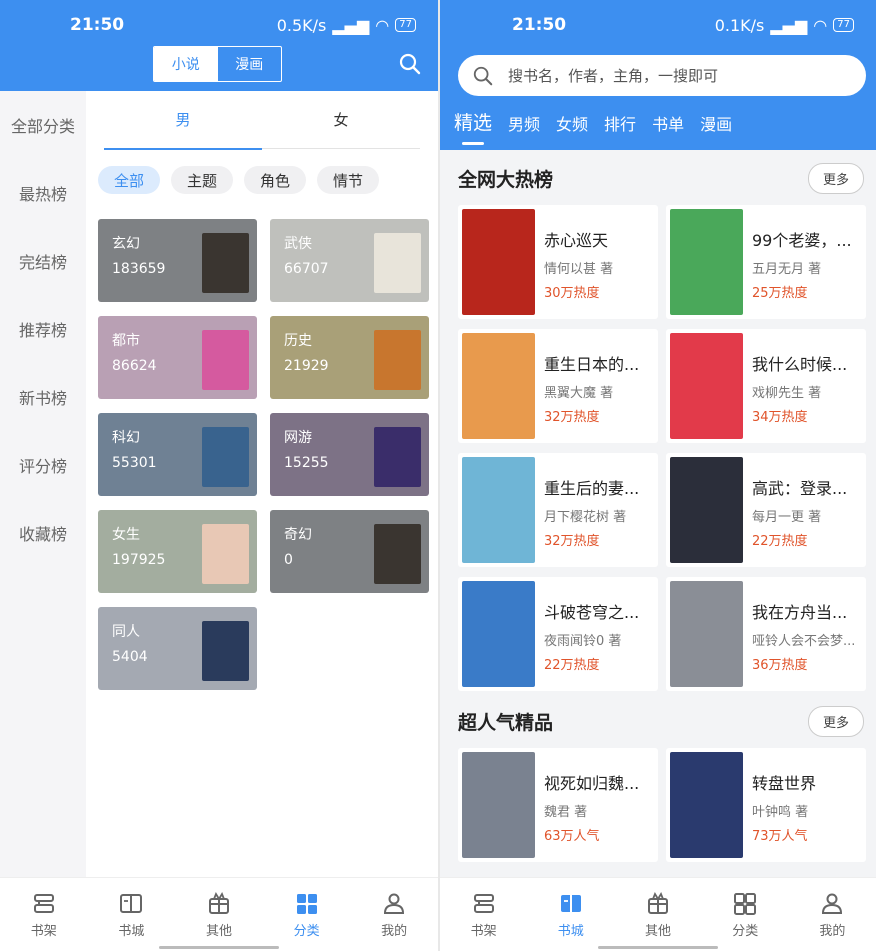 Image resolution: width=876 pixels, height=951 pixels. Describe the element at coordinates (202, 180) in the screenshot. I see `chip-theme: 主题` at that location.